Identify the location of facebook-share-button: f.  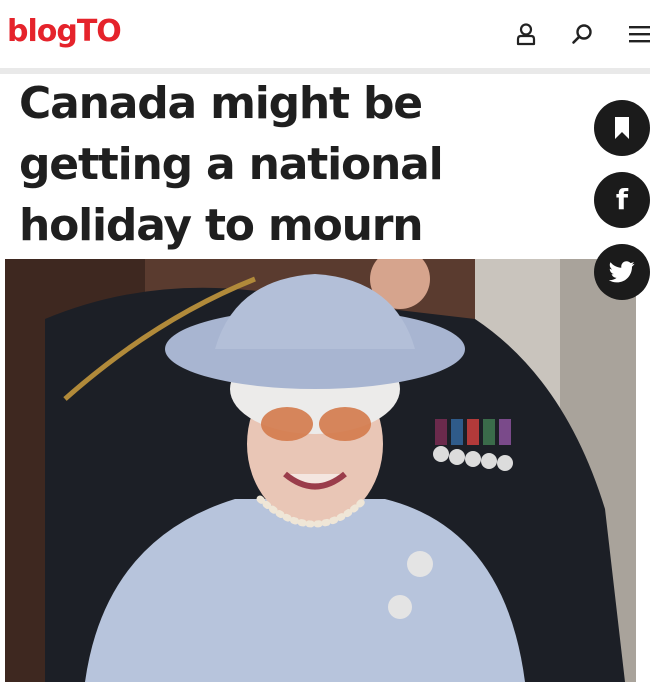
(622, 200).